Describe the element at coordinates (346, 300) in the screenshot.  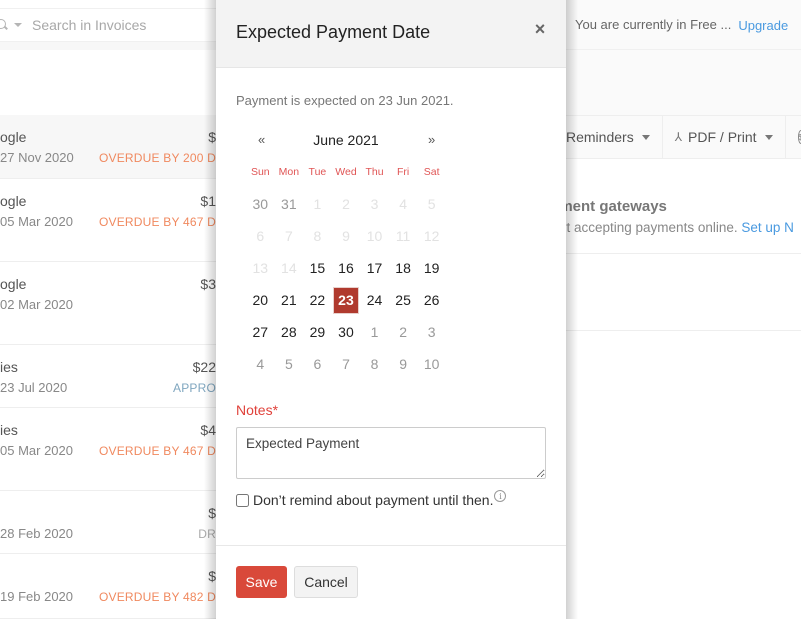
I see `calendar-day-selected: 23` at that location.